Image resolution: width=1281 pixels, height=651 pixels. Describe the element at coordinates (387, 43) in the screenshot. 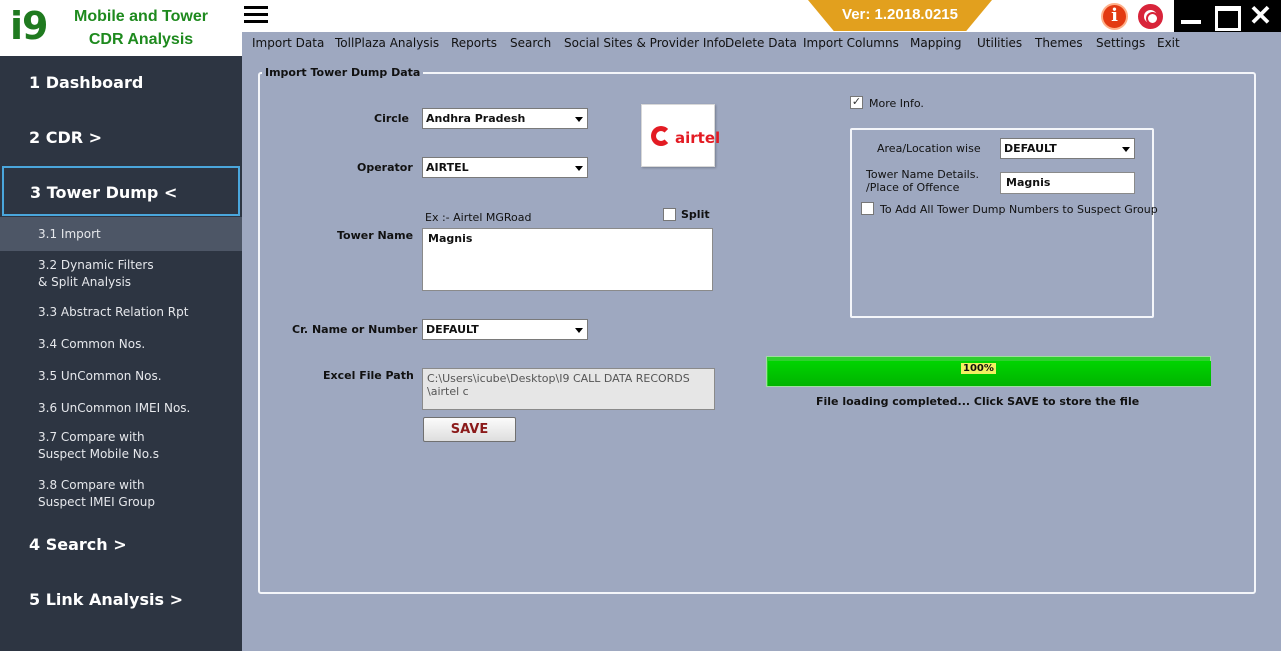

I see `menu-tollplaza-analysis: TollPlaza Analysis` at that location.